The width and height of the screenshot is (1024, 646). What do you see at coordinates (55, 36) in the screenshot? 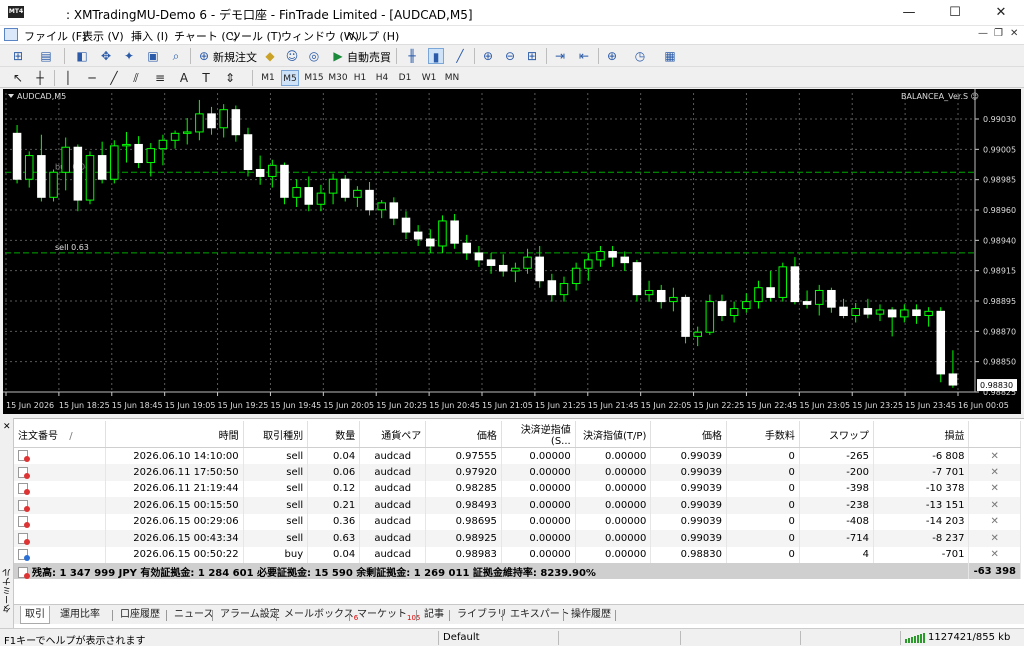
I see `menu-file: ファイル (F)` at bounding box center [55, 36].